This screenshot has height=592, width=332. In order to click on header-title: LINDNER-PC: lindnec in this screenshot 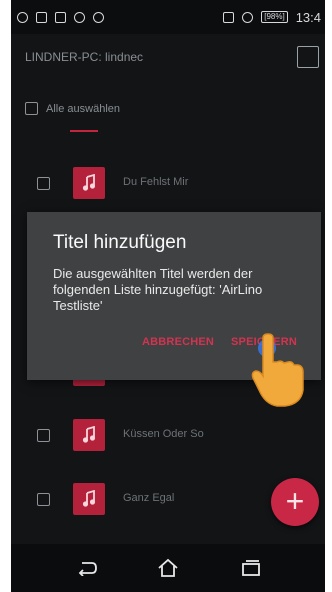, I will do `click(84, 57)`.